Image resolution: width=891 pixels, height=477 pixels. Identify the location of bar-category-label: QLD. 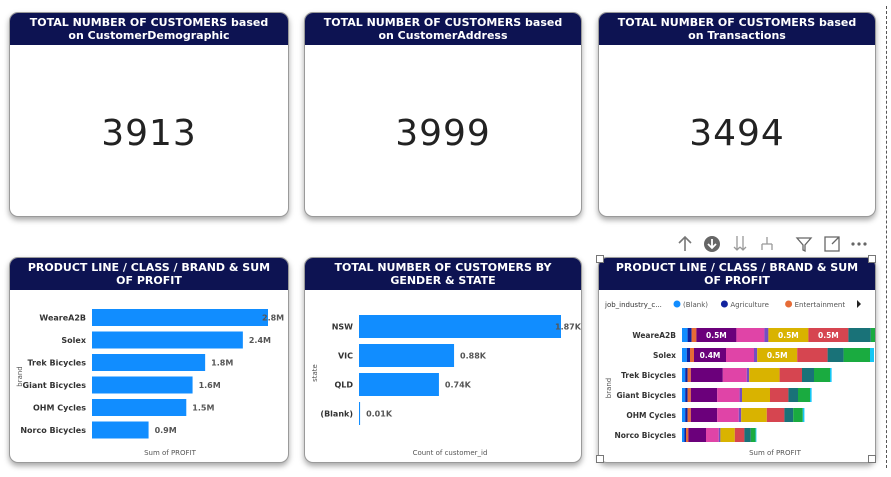
(343, 385).